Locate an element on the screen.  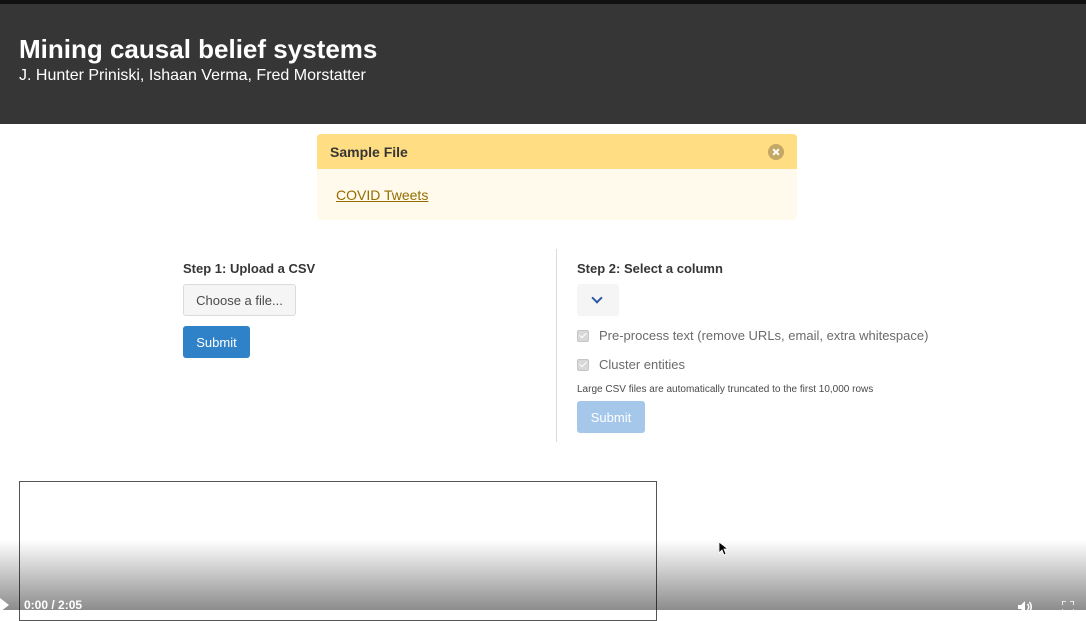
column-select is located at coordinates (598, 300).